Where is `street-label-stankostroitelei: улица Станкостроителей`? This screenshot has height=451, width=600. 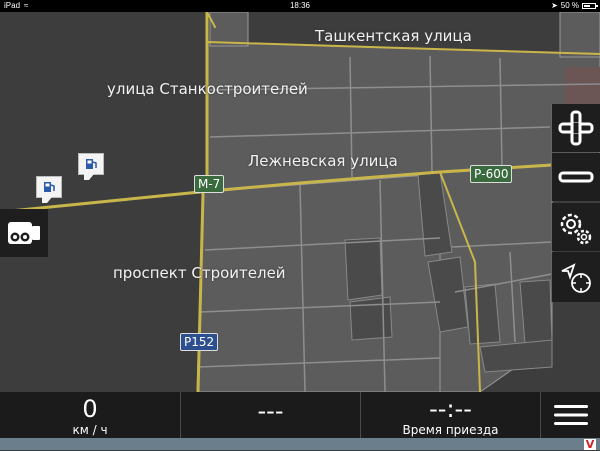
street-label-stankostroitelei: улица Станкостроителей is located at coordinates (207, 89).